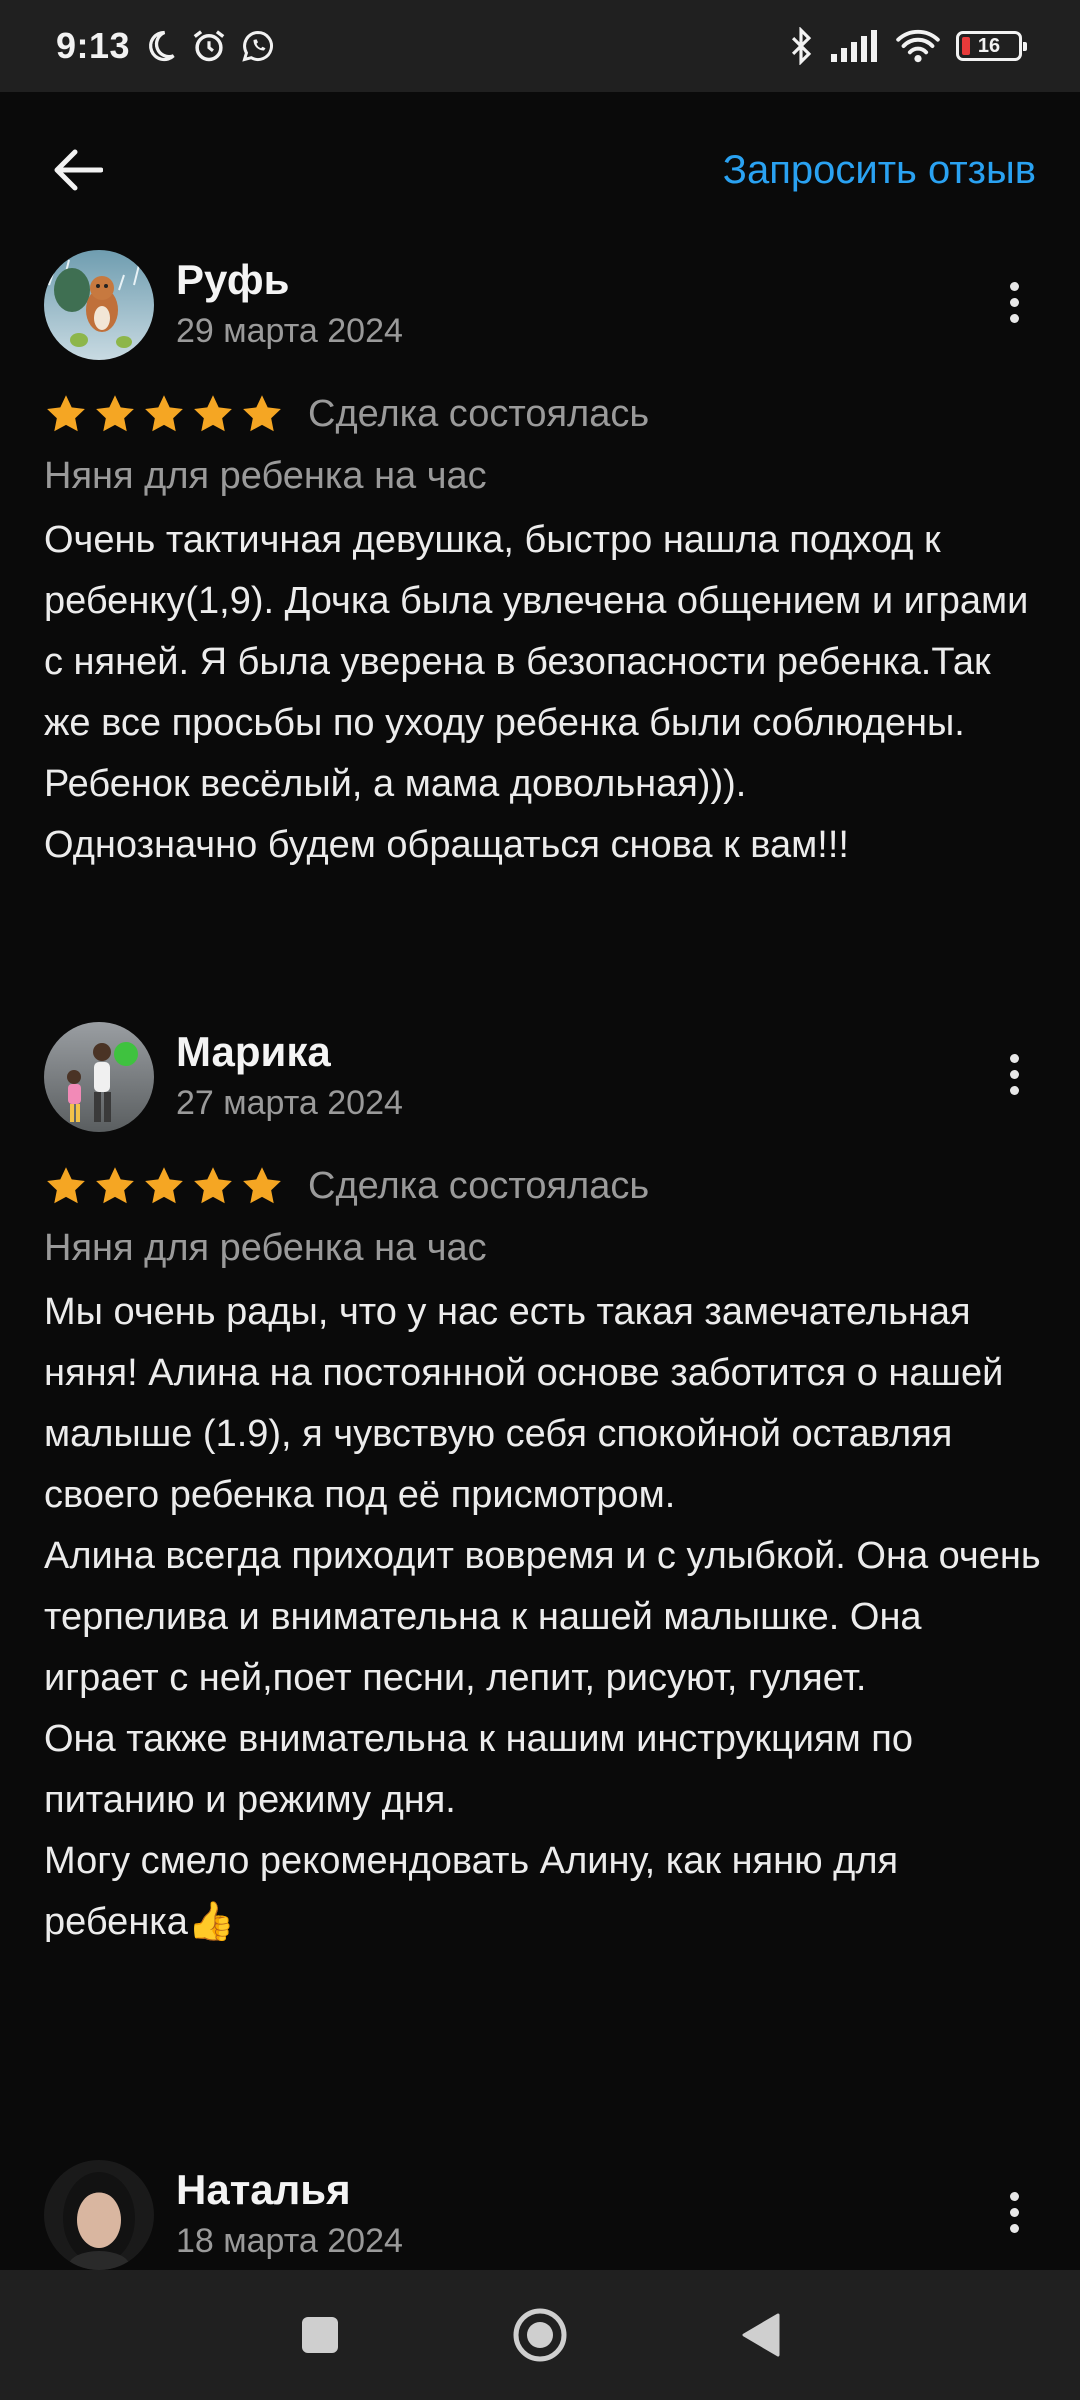 This screenshot has width=1080, height=2400. Describe the element at coordinates (989, 45) in the screenshot. I see `battery-text: 16` at that location.